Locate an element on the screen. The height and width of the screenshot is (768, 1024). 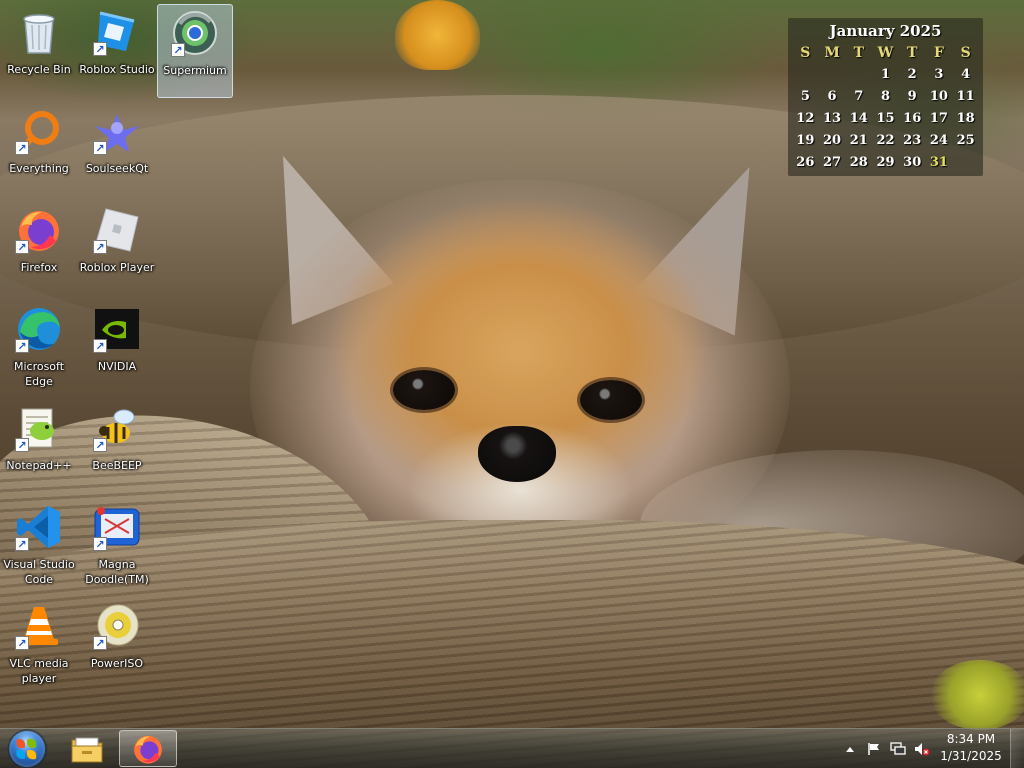
desktop-icon-label: Roblox Player is located at coordinates (117, 267).